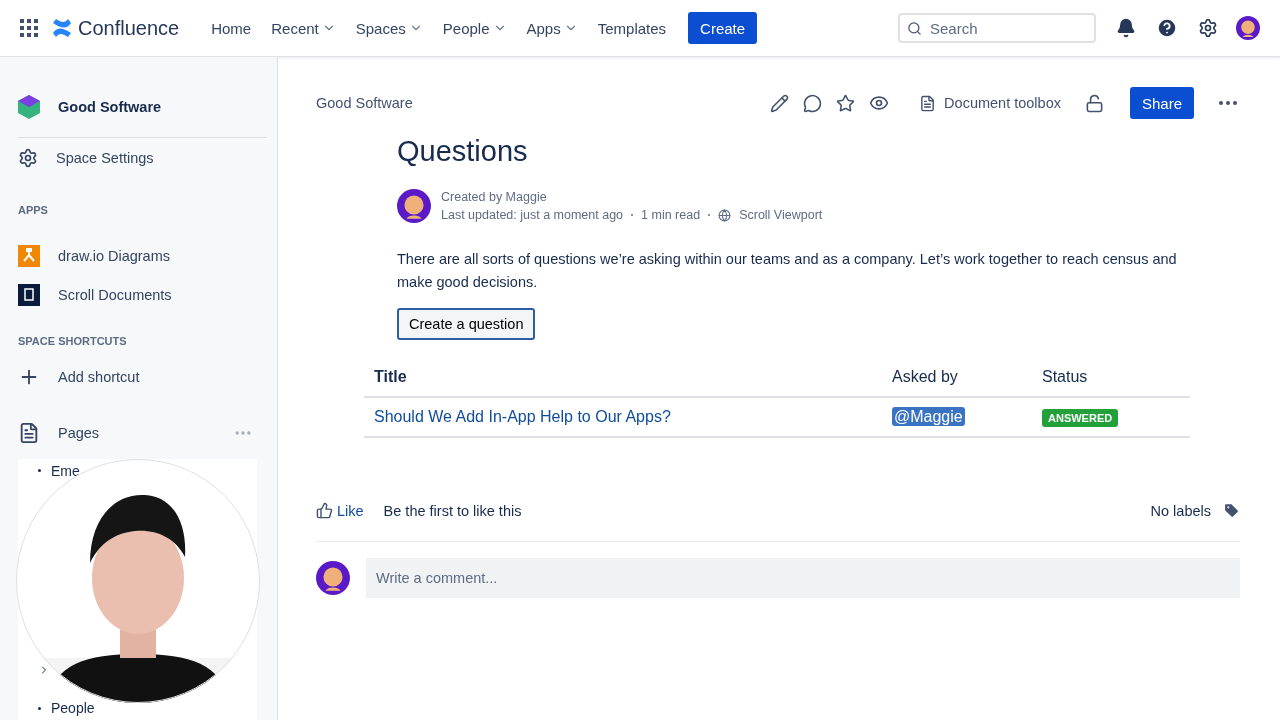  Describe the element at coordinates (552, 28) in the screenshot. I see `nav-item: Apps` at that location.